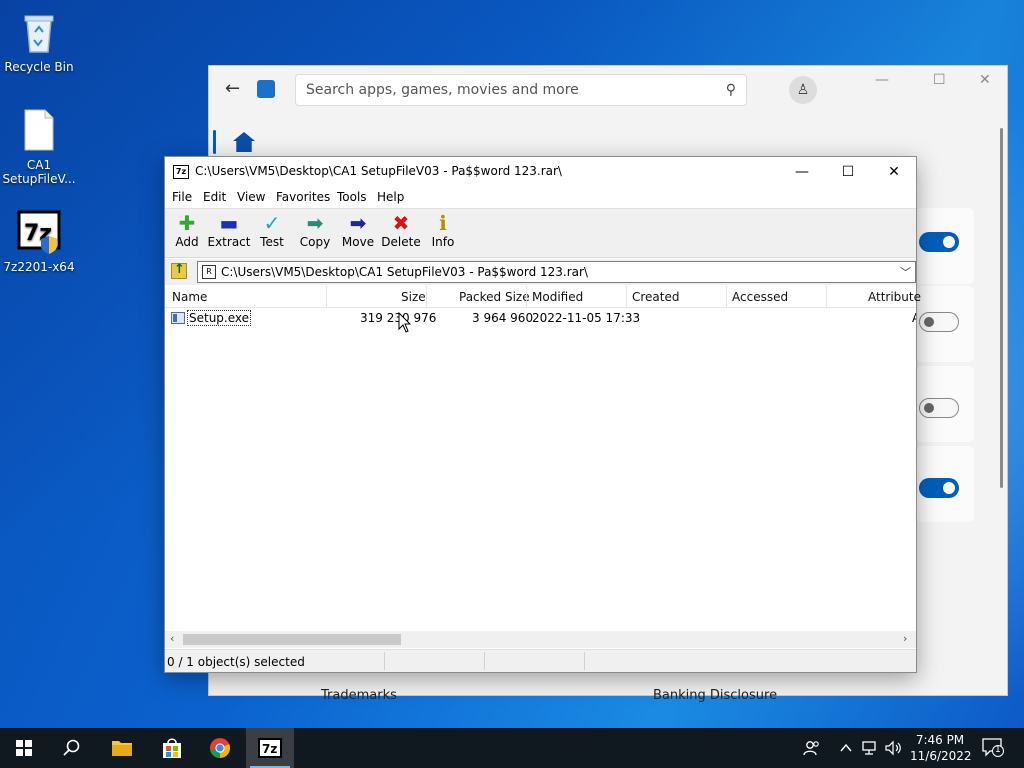 Image resolution: width=1024 pixels, height=768 pixels. I want to click on store-search-input: Search apps, games, movies and more ⚲, so click(521, 90).